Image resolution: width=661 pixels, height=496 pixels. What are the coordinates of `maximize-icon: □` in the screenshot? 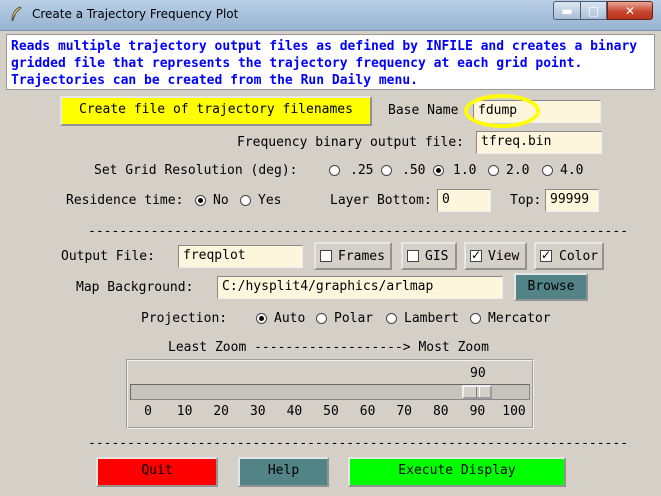 It's located at (593, 10).